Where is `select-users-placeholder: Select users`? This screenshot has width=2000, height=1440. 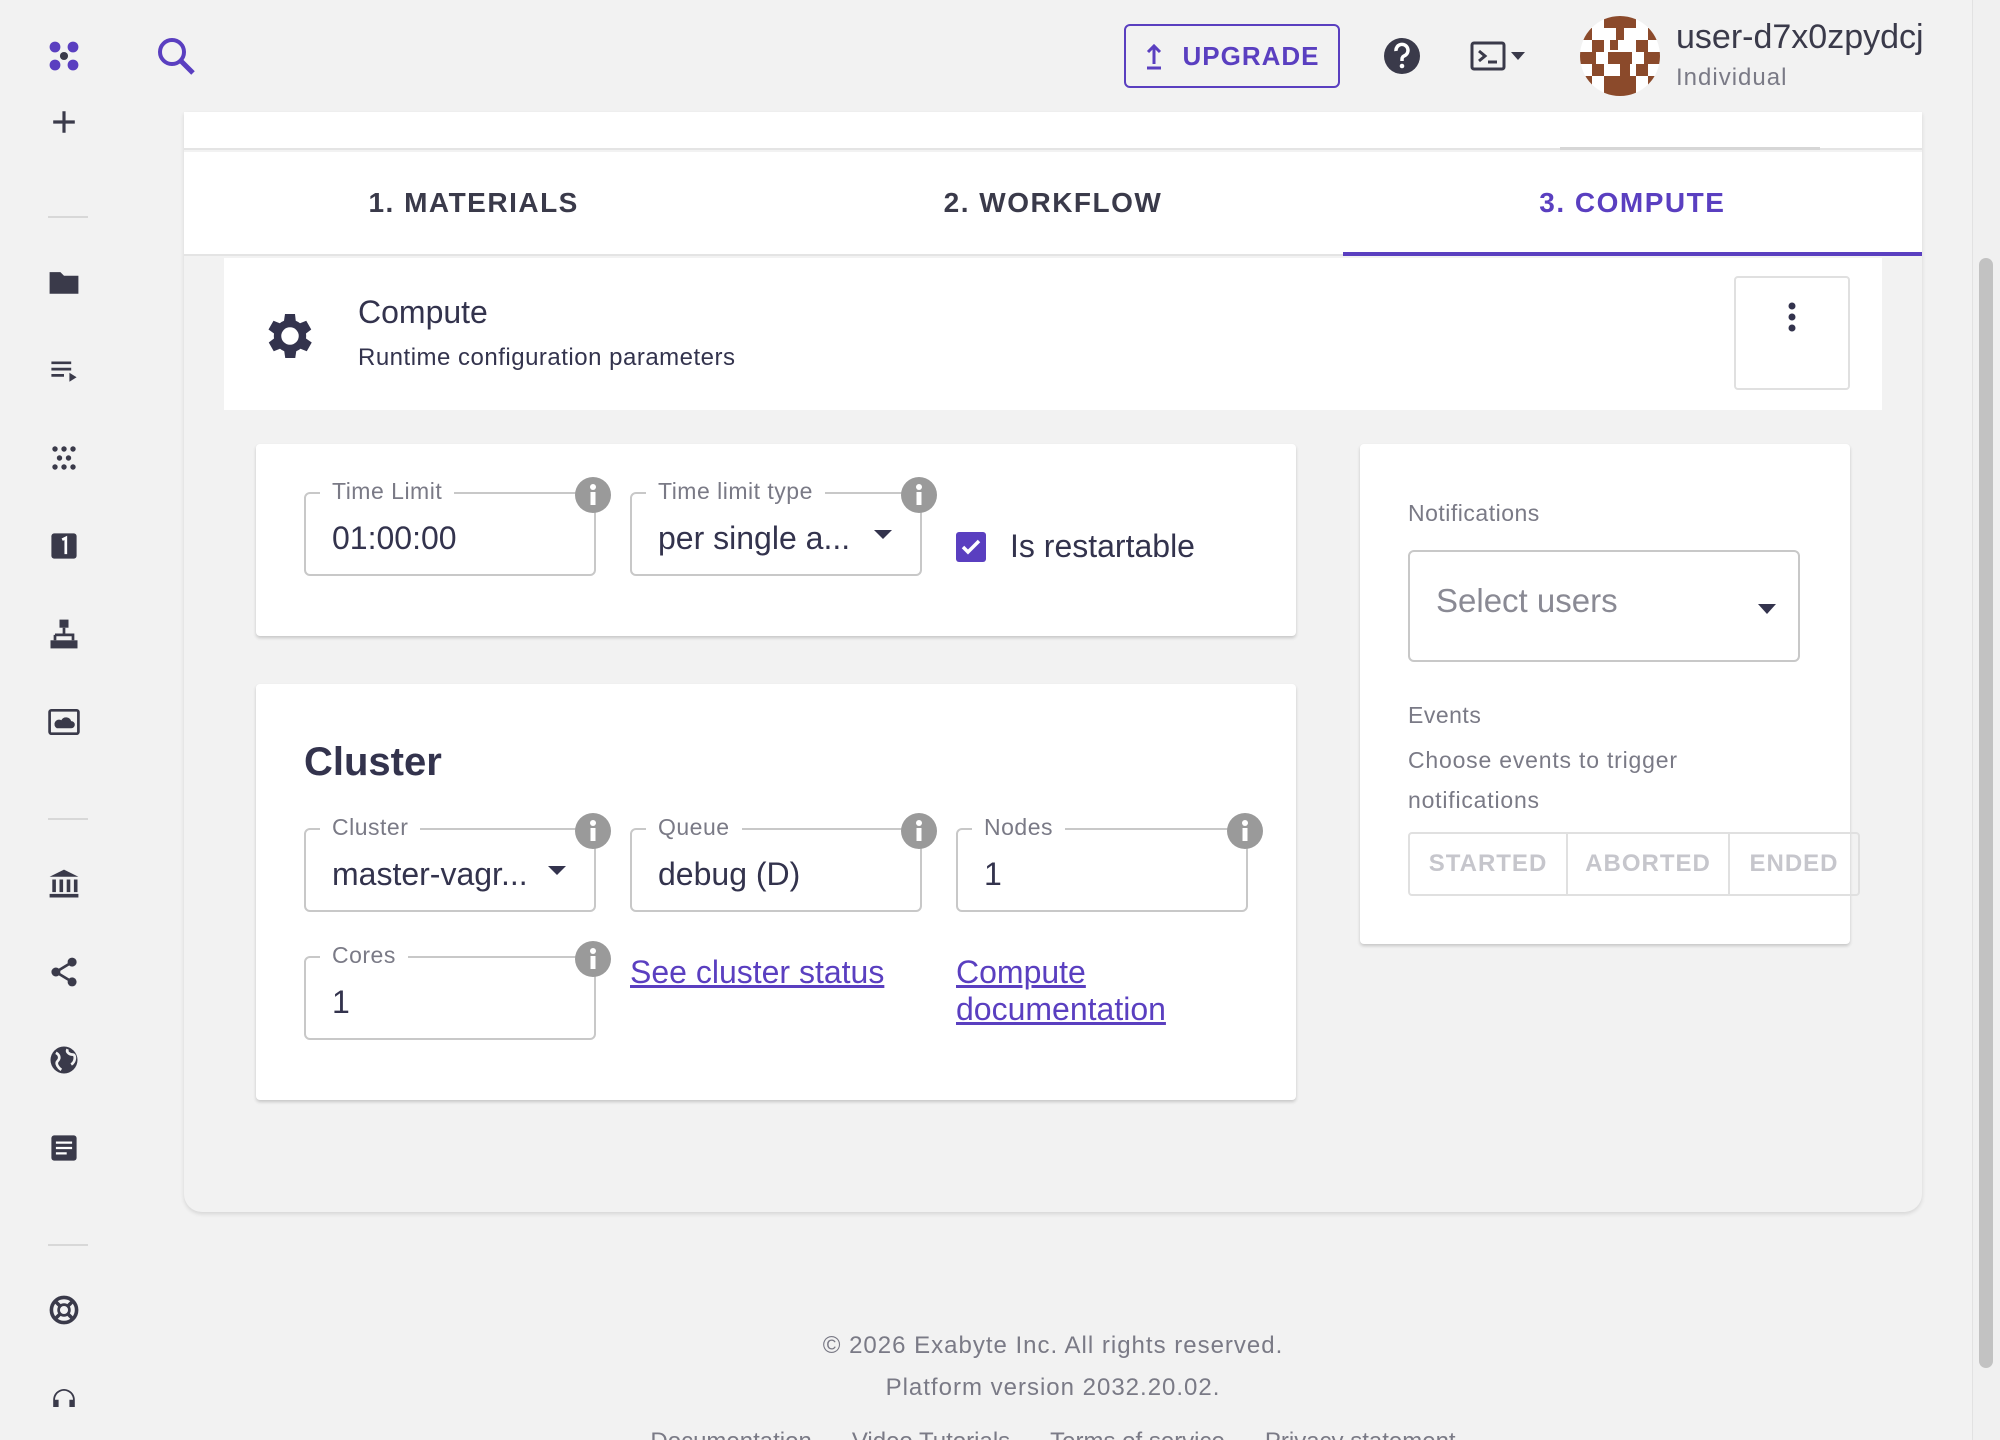
select-users-placeholder: Select users is located at coordinates (1527, 600).